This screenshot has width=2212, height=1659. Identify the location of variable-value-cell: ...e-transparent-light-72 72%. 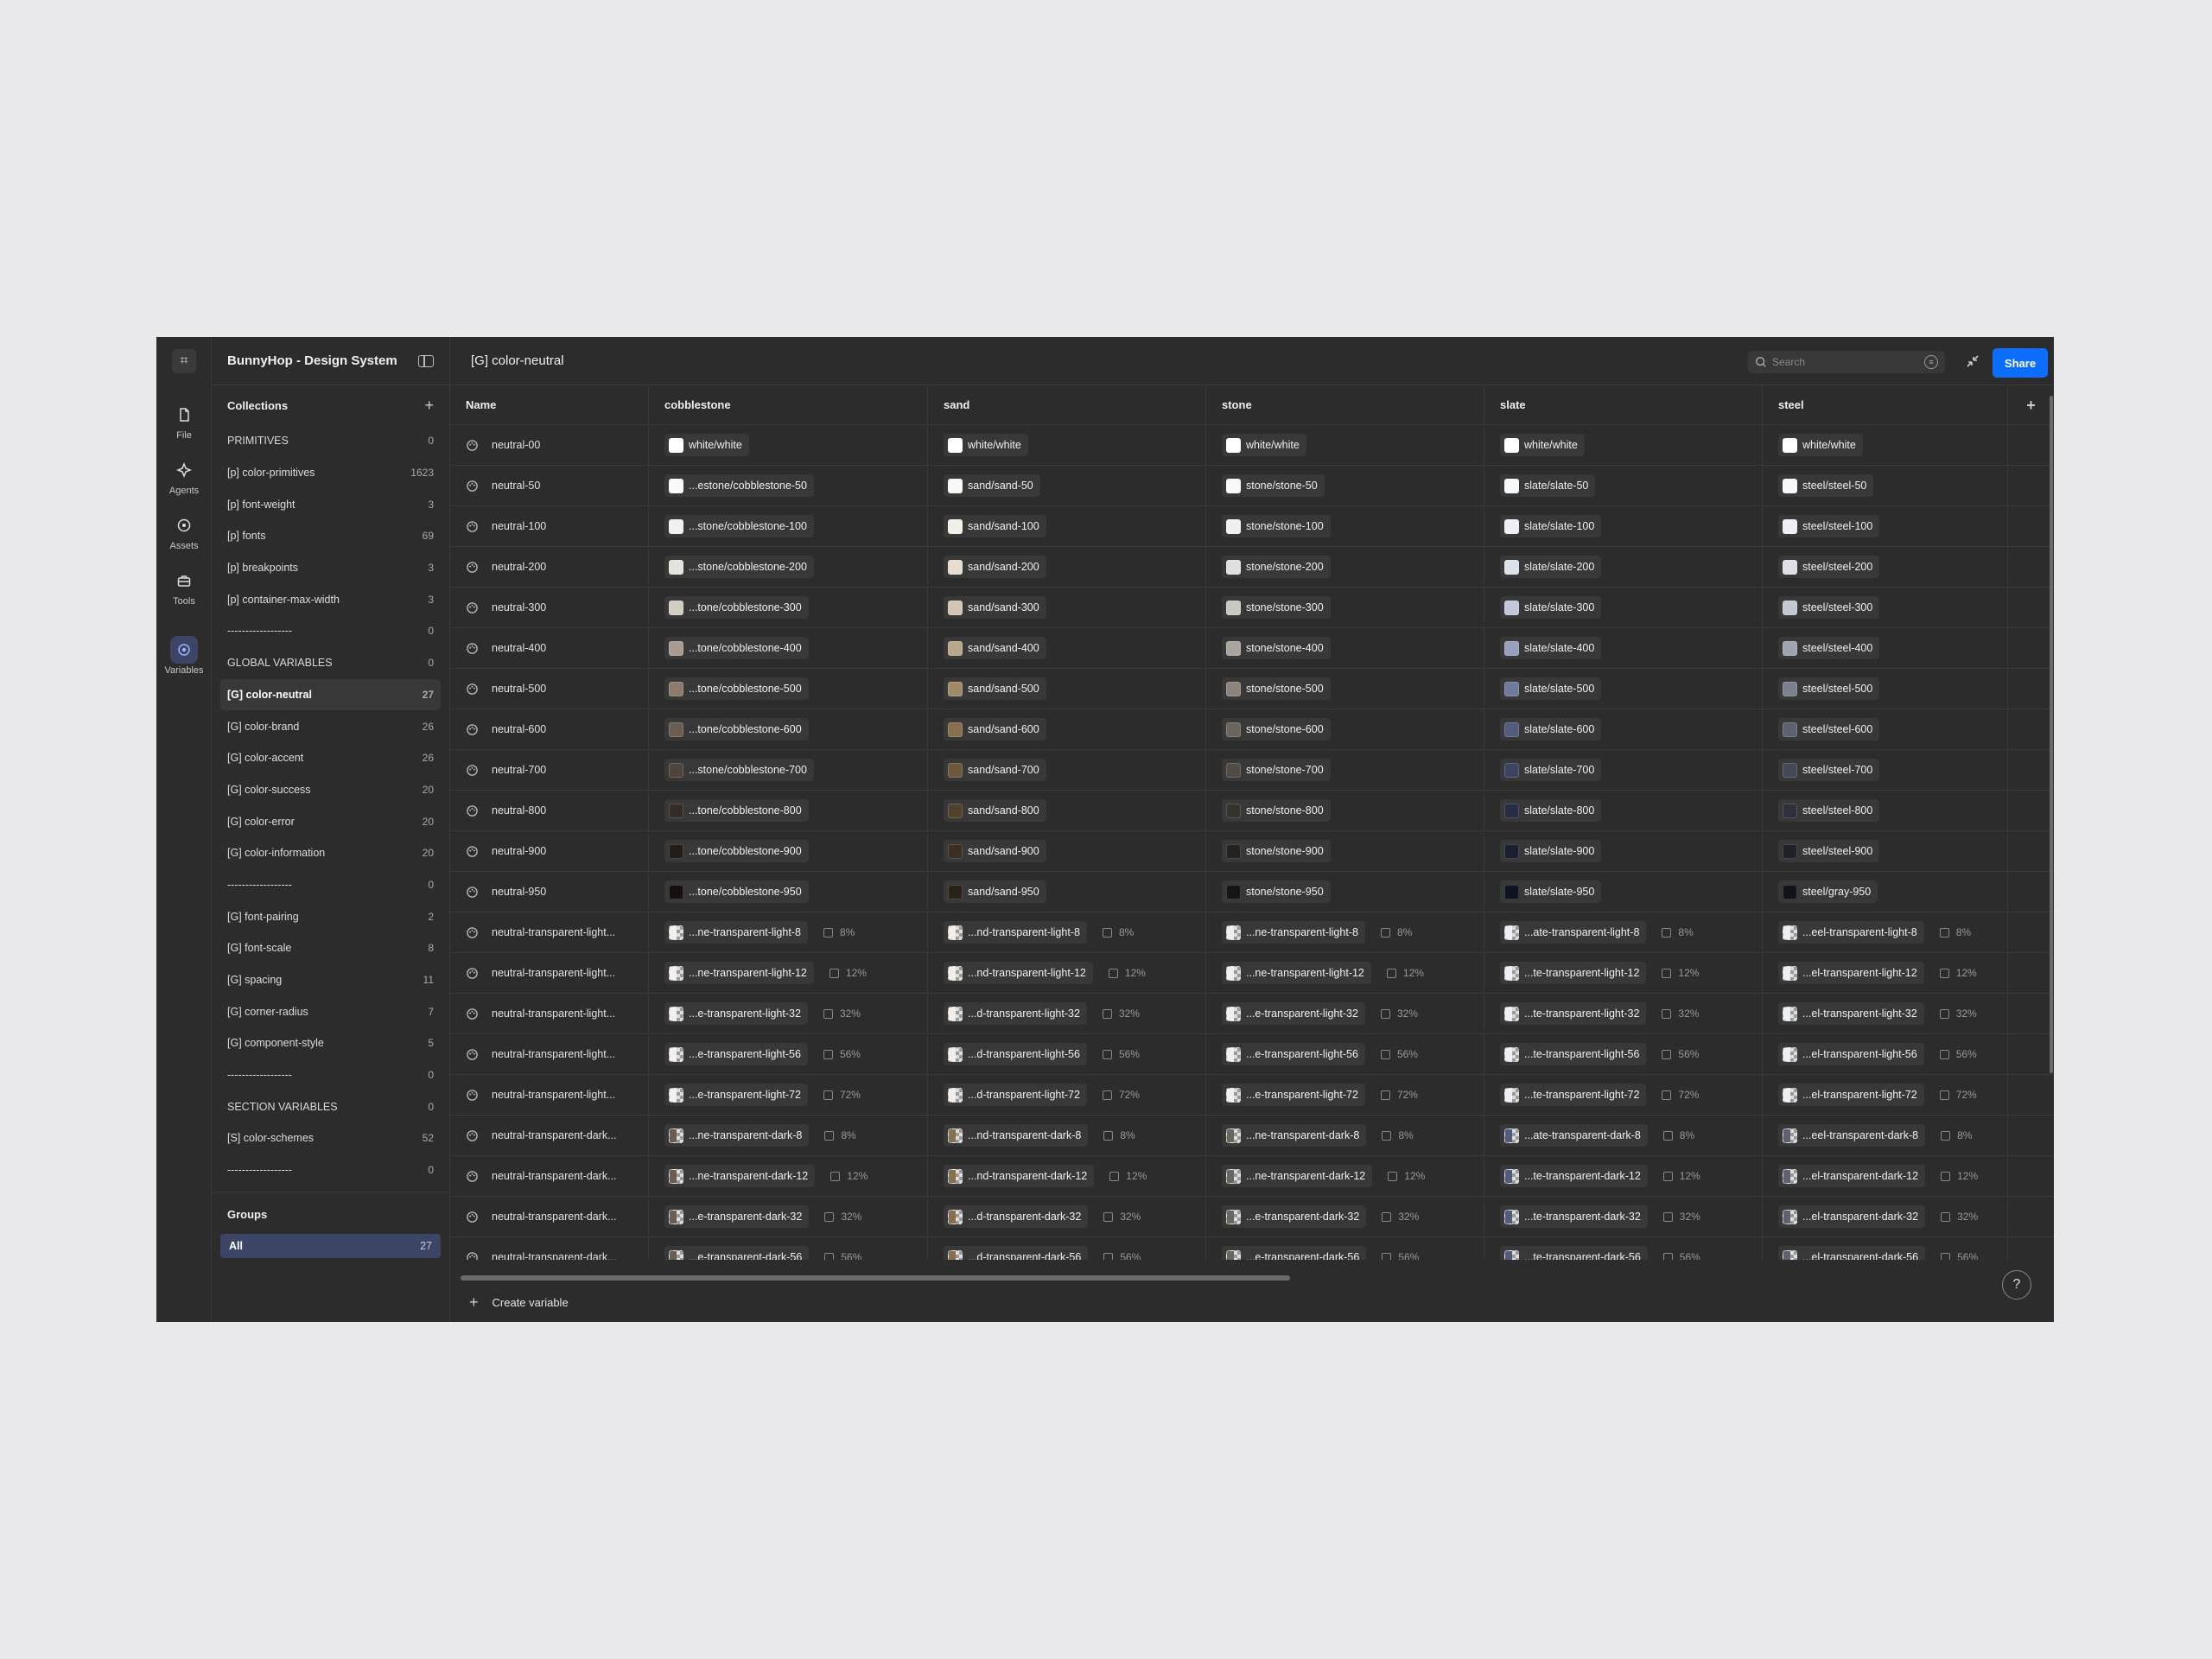
(788, 1095).